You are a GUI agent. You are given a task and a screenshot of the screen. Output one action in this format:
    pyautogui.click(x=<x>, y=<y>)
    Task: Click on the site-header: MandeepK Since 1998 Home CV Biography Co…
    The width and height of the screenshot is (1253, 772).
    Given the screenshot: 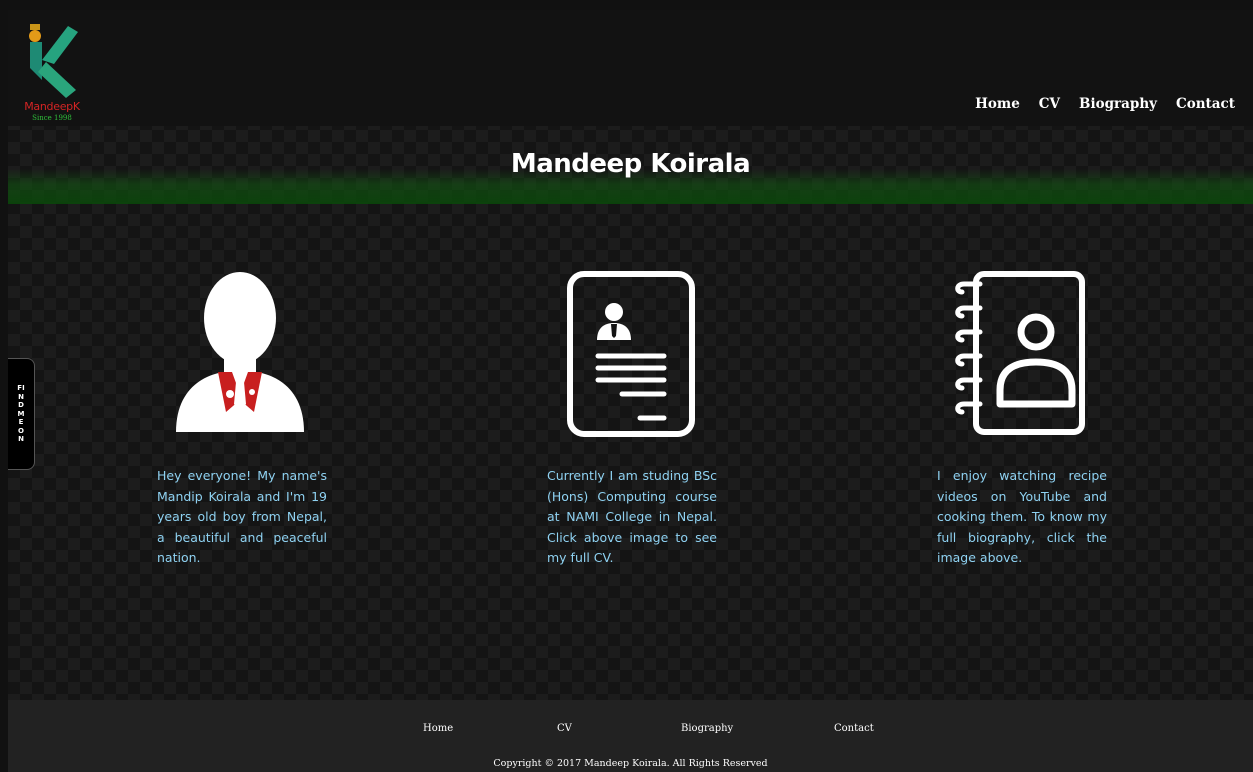 What is the action you would take?
    pyautogui.click(x=630, y=68)
    